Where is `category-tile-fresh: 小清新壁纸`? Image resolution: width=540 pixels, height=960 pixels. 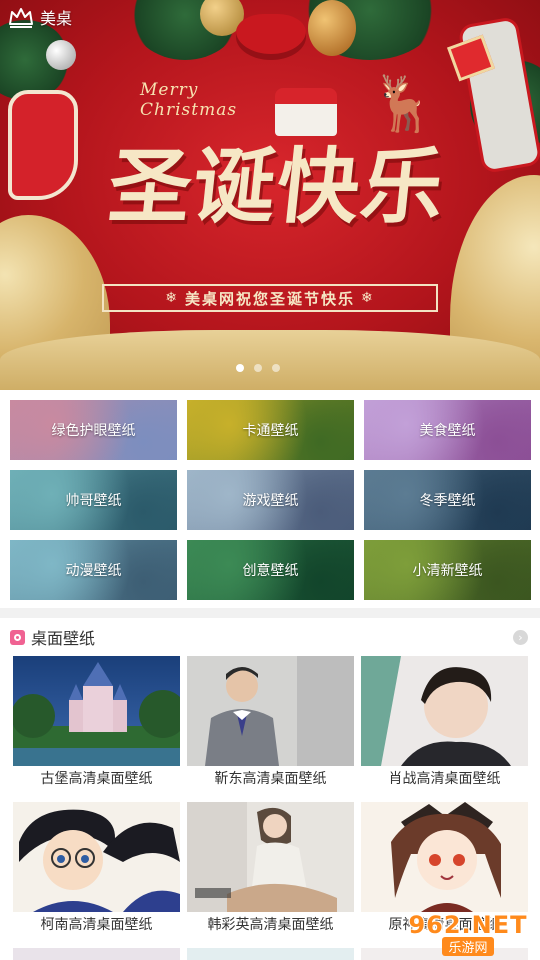 category-tile-fresh: 小清新壁纸 is located at coordinates (447, 570).